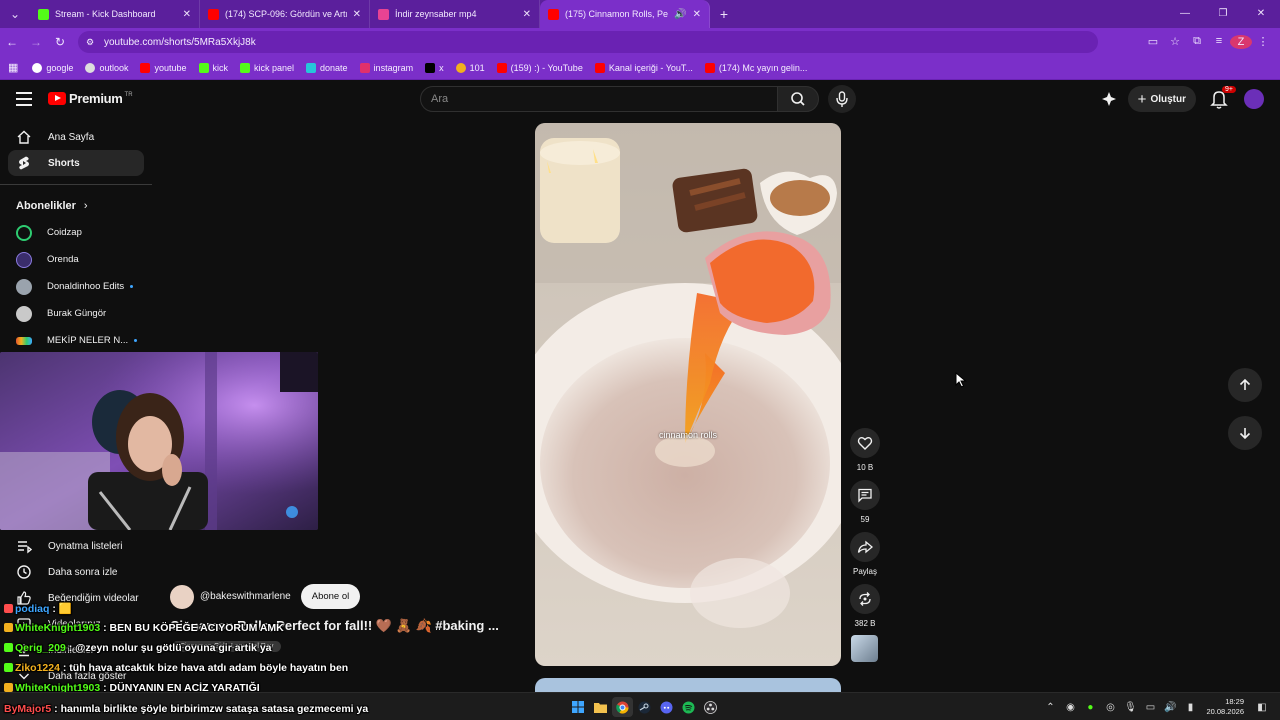  What do you see at coordinates (76, 572) in the screenshot?
I see `sidebar-item-watch-later: Daha sonra izle` at bounding box center [76, 572].